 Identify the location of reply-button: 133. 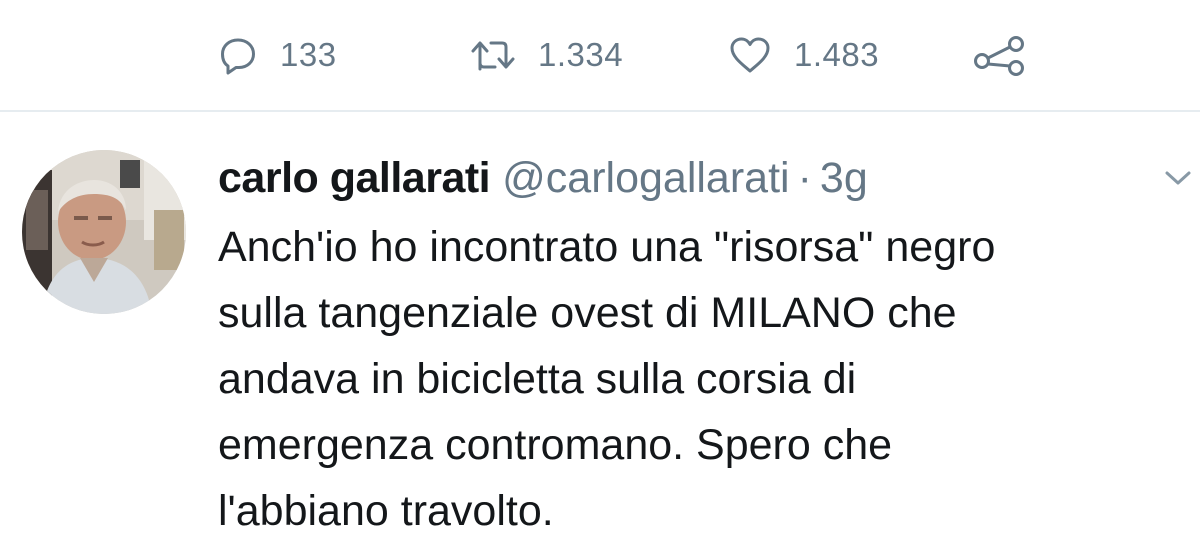
(277, 55).